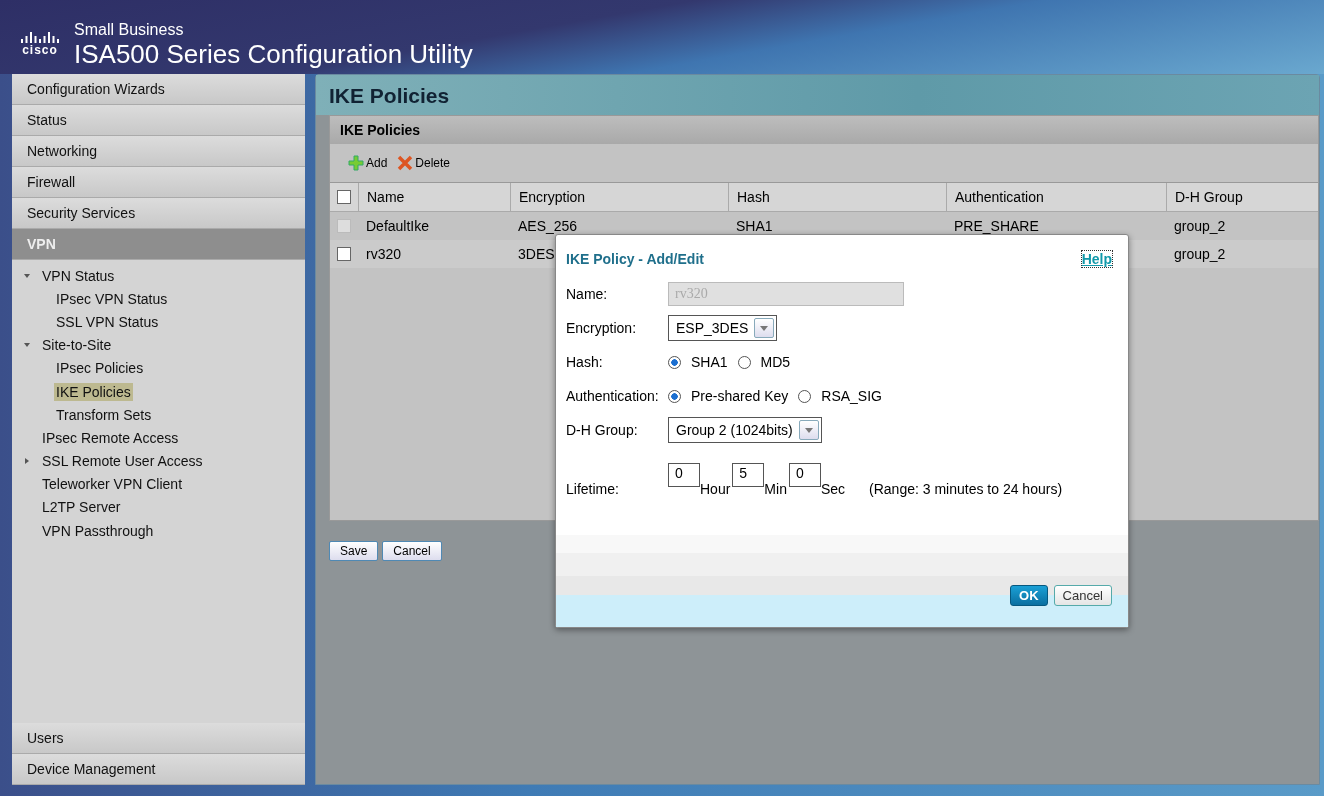 Image resolution: width=1324 pixels, height=796 pixels. I want to click on logo-bars-icon, so click(40, 37).